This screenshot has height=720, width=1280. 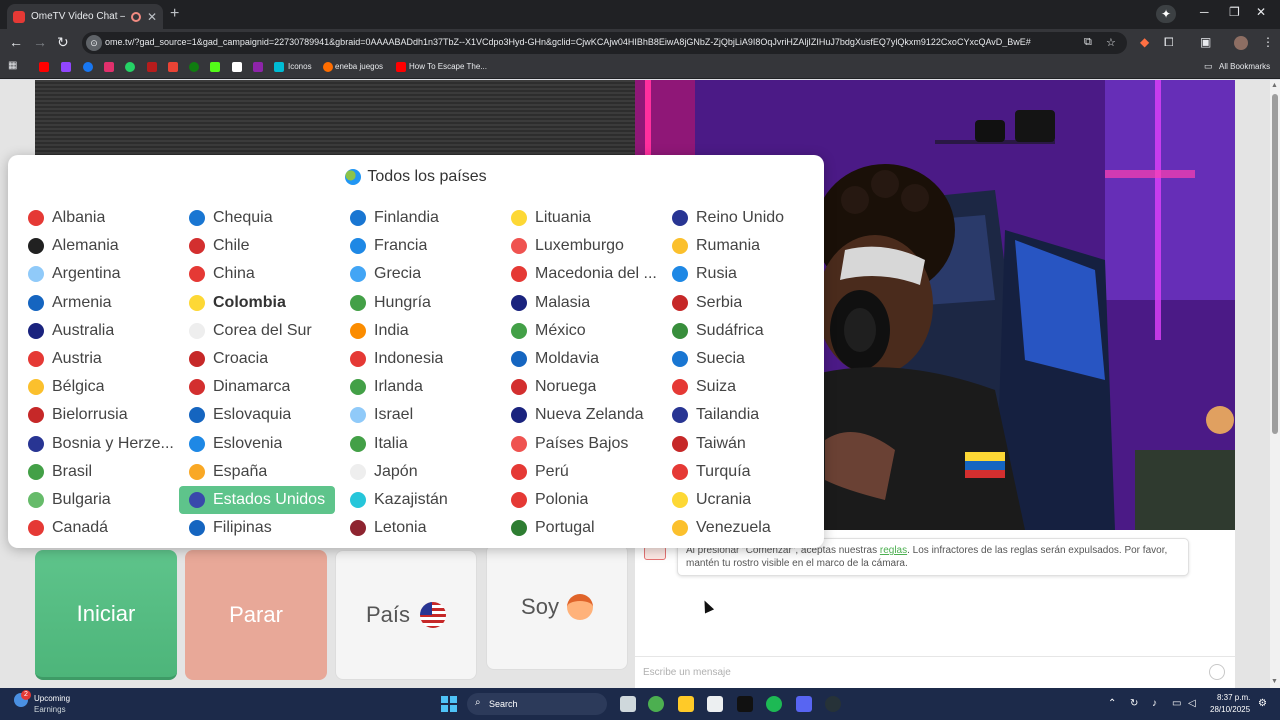 I want to click on country-button: País, so click(x=406, y=615).